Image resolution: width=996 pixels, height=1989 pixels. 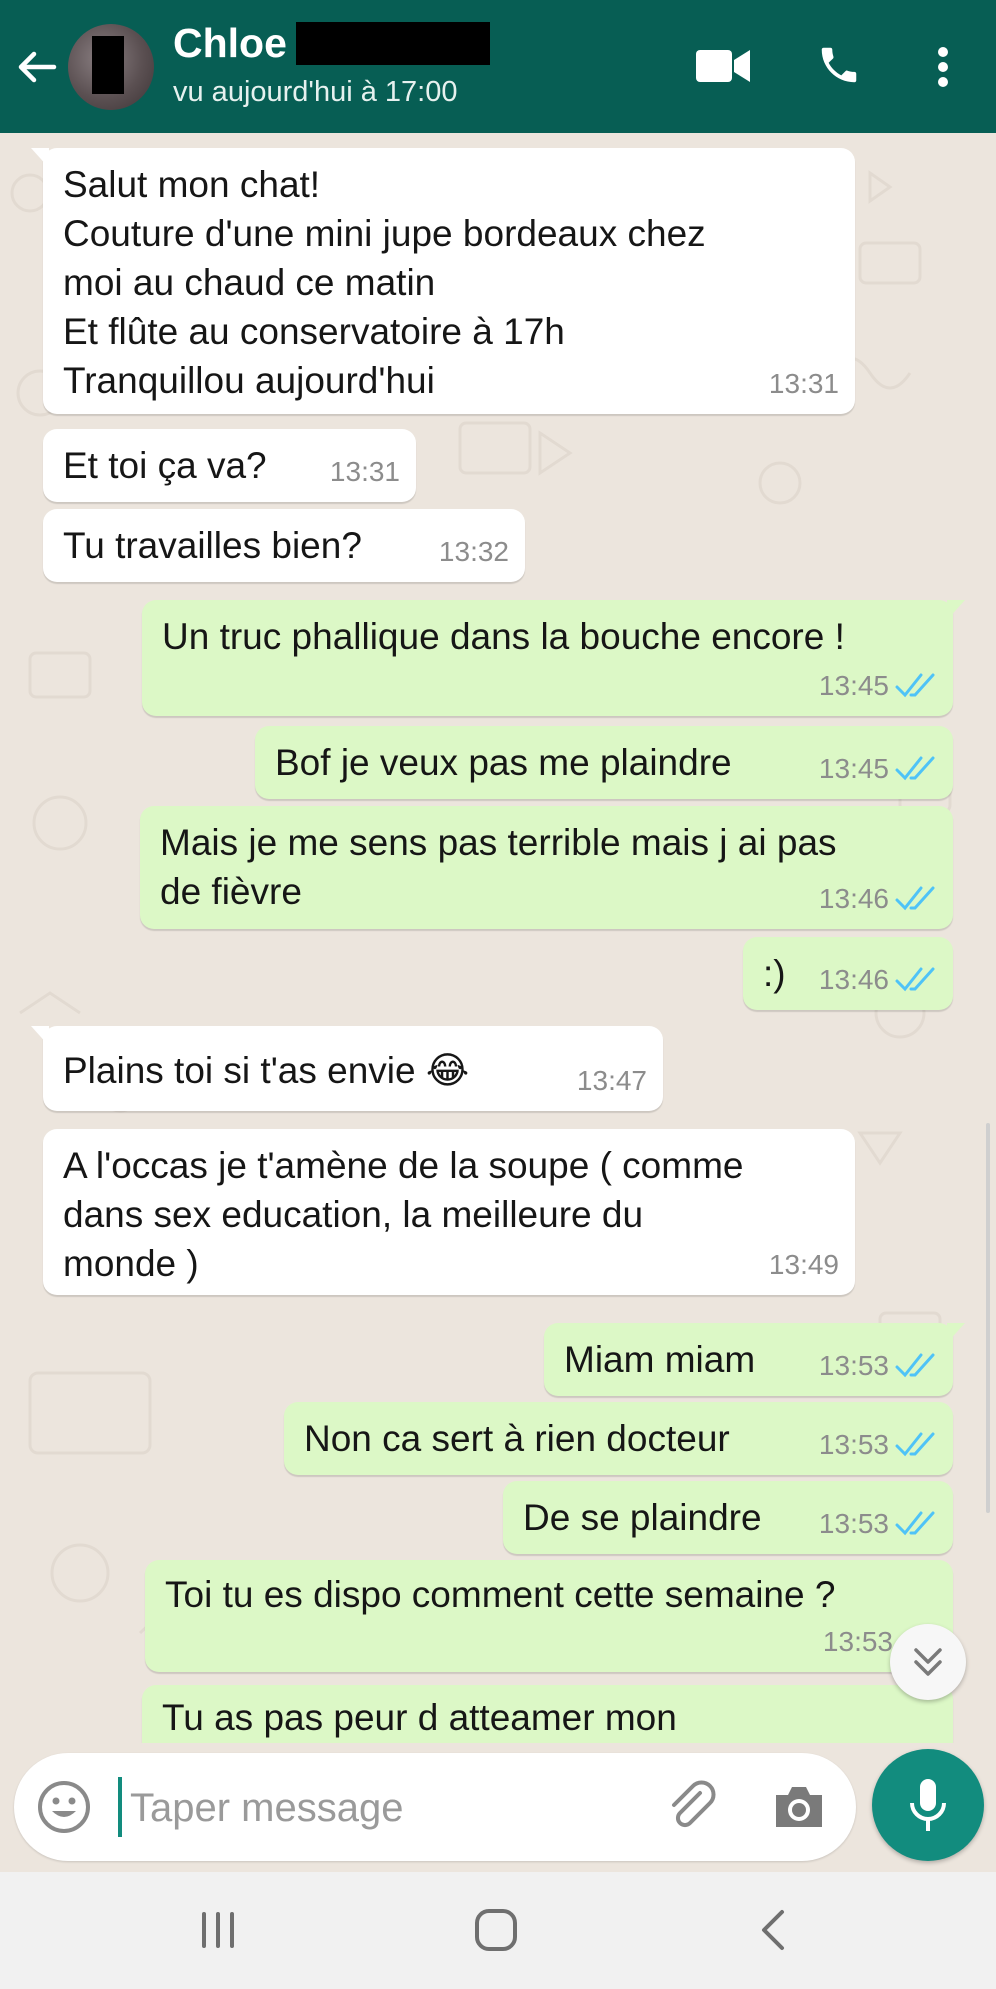 I want to click on avatar-redaction, so click(x=108, y=65).